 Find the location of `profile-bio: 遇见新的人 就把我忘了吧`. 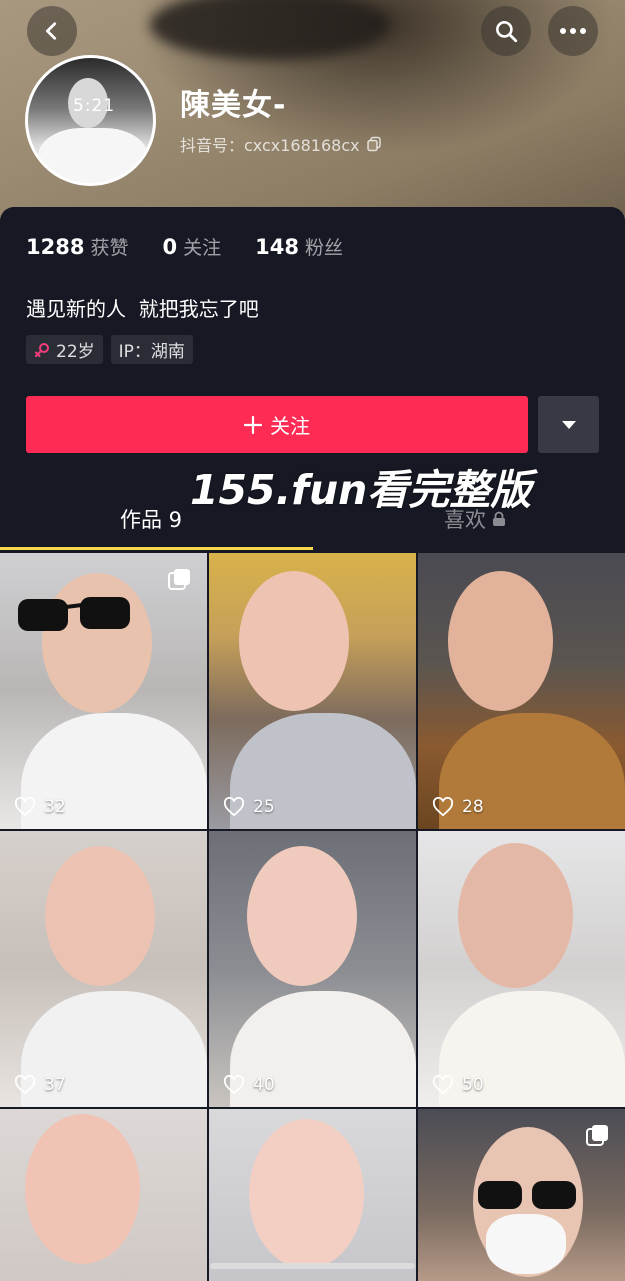

profile-bio: 遇见新的人 就把我忘了吧 is located at coordinates (142, 309).